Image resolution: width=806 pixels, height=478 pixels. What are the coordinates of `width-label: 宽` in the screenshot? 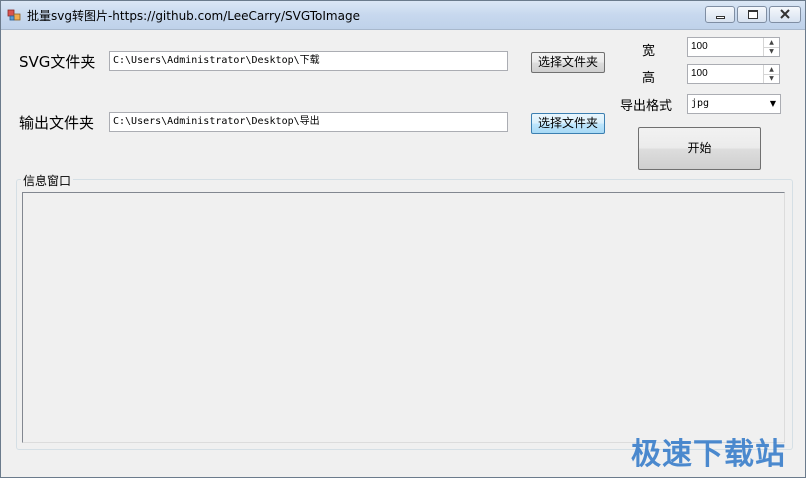 It's located at (649, 51).